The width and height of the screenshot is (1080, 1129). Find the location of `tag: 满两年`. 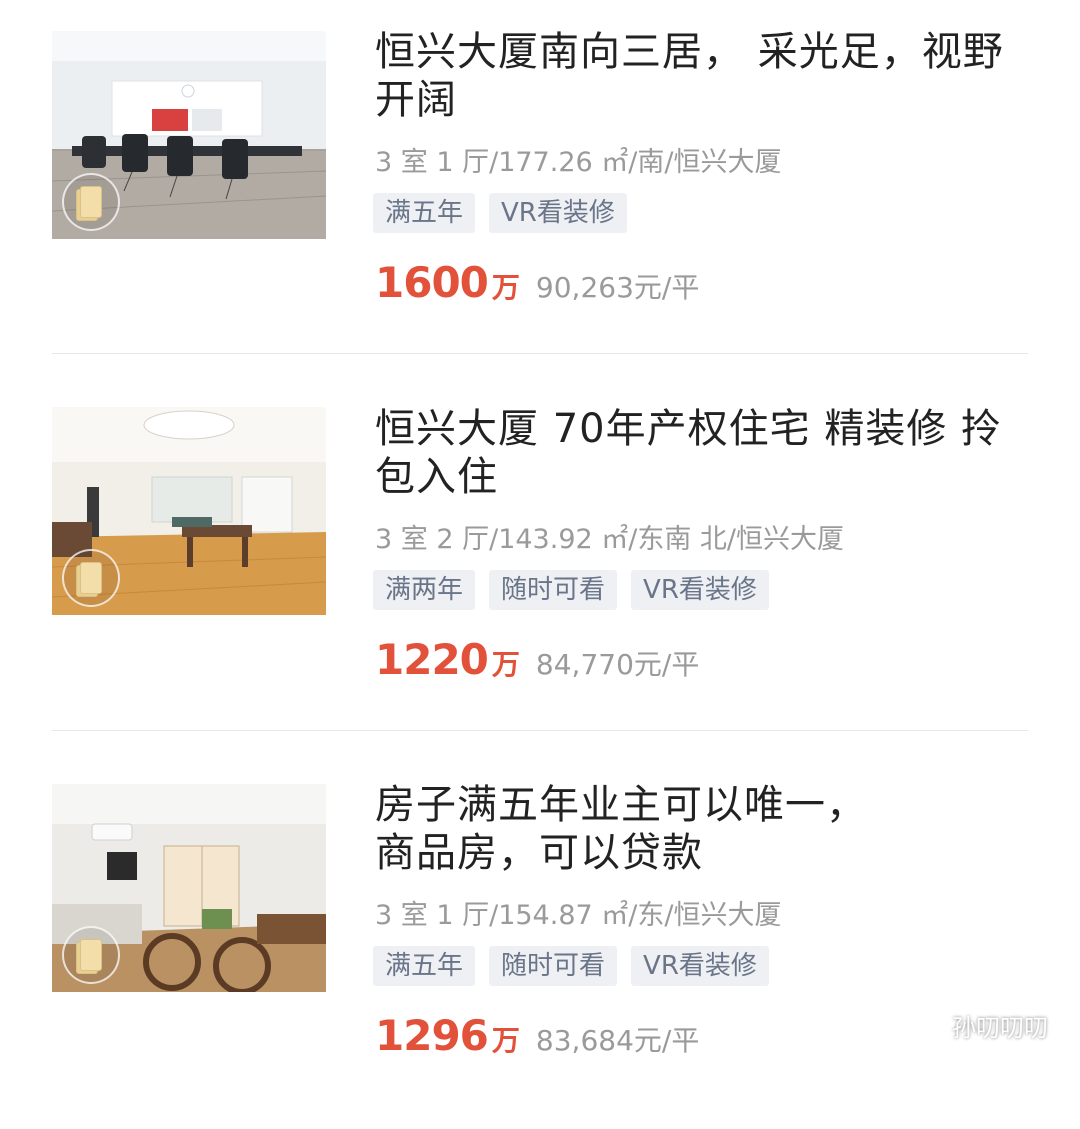

tag: 满两年 is located at coordinates (424, 590).